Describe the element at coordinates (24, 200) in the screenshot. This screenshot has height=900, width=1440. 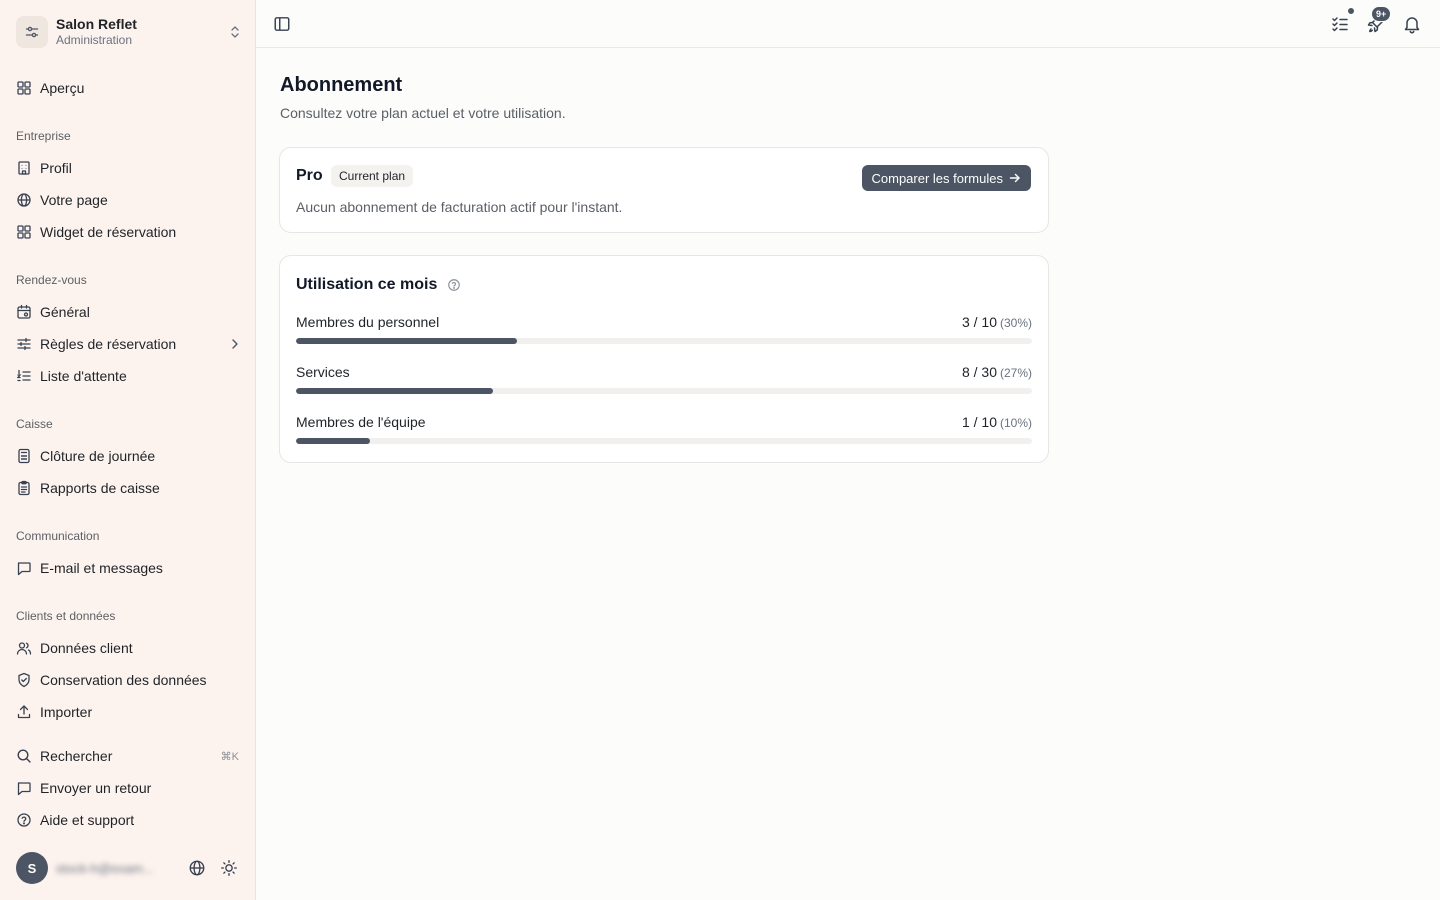
I see `globe-icon` at that location.